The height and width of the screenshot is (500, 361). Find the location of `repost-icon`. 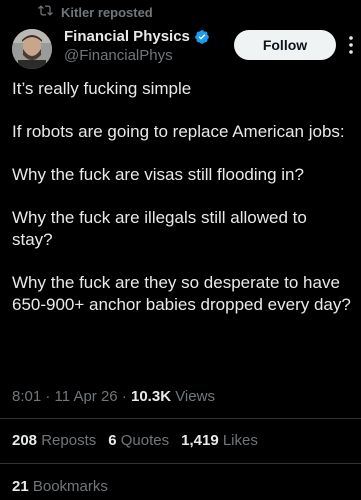

repost-icon is located at coordinates (45, 12).